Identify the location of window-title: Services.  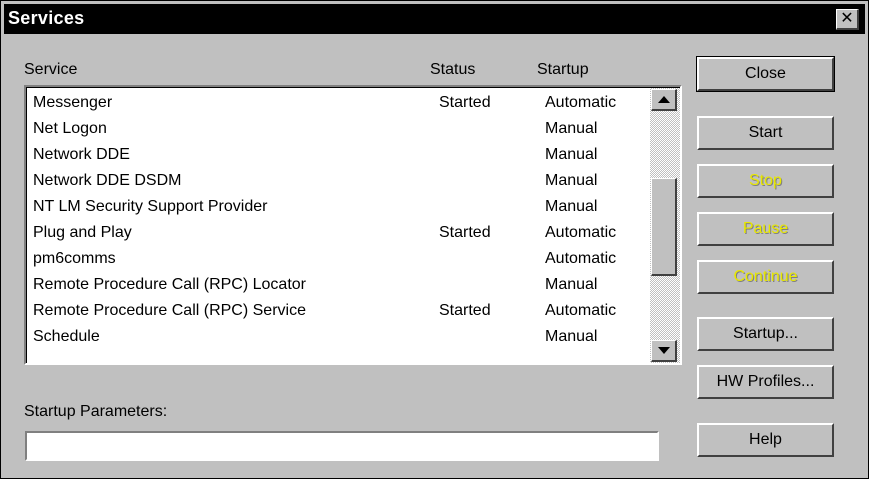
(46, 18).